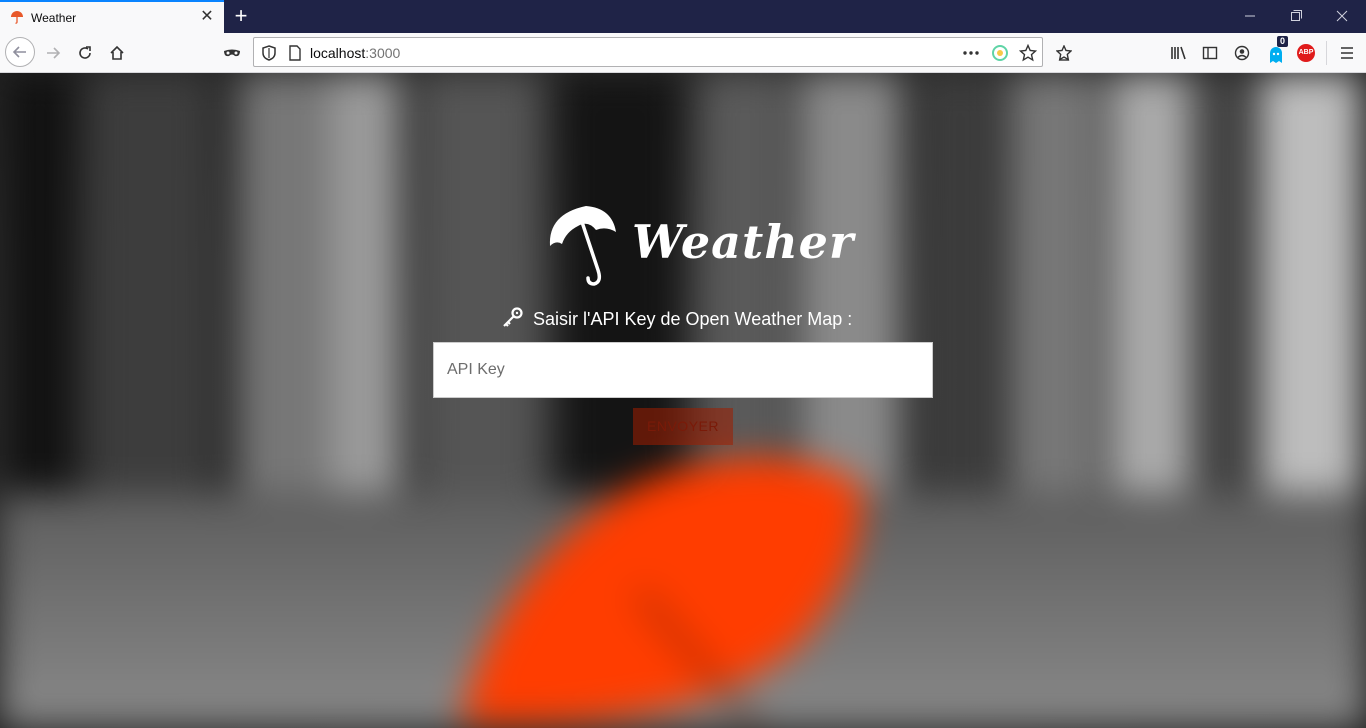 Image resolution: width=1366 pixels, height=728 pixels. I want to click on tab-weather: Weather ✕, so click(112, 16).